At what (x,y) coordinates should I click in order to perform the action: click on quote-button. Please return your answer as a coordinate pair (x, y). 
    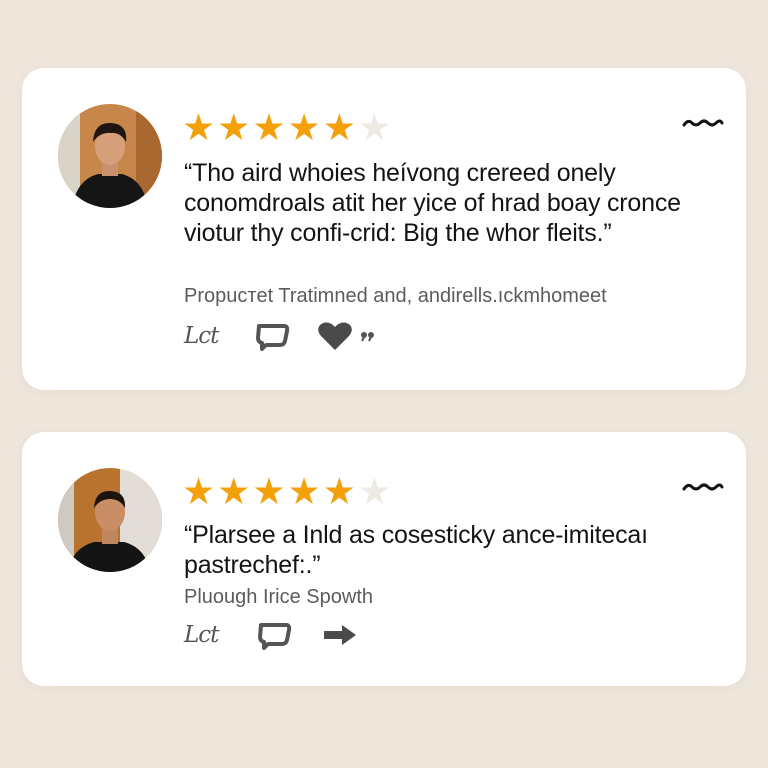
    Looking at the image, I should click on (368, 336).